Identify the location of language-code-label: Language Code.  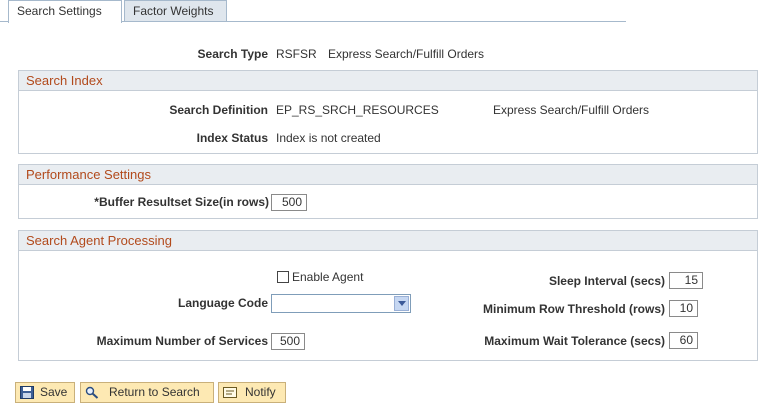
(222, 303).